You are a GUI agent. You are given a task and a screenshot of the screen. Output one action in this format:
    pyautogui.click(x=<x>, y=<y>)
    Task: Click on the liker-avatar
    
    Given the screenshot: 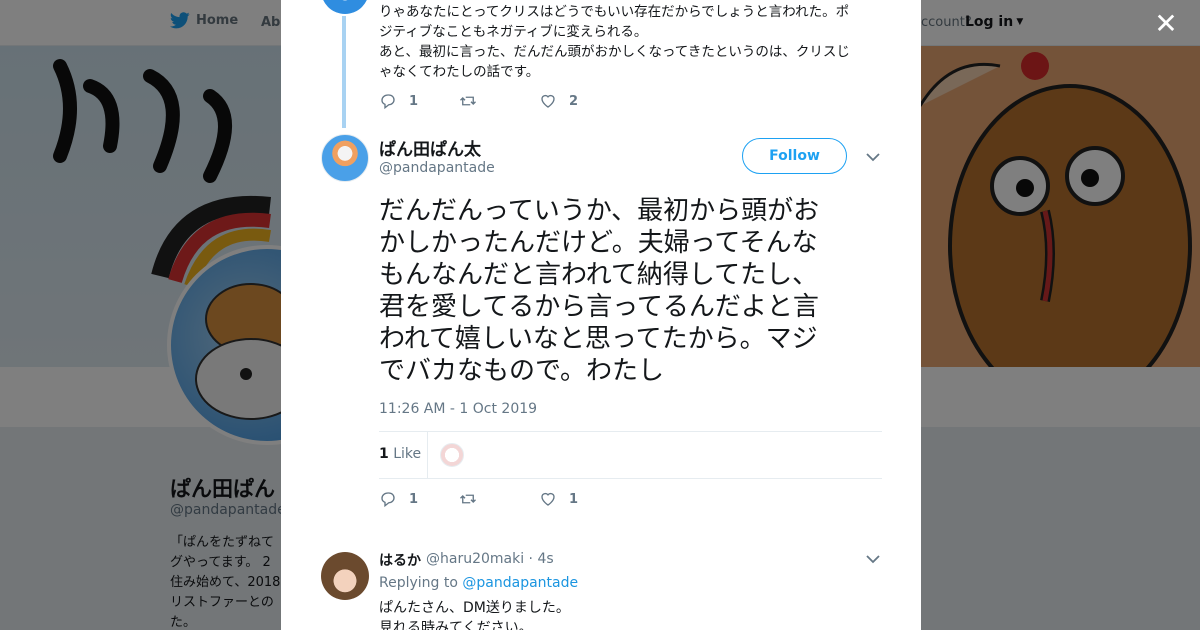 What is the action you would take?
    pyautogui.click(x=452, y=455)
    